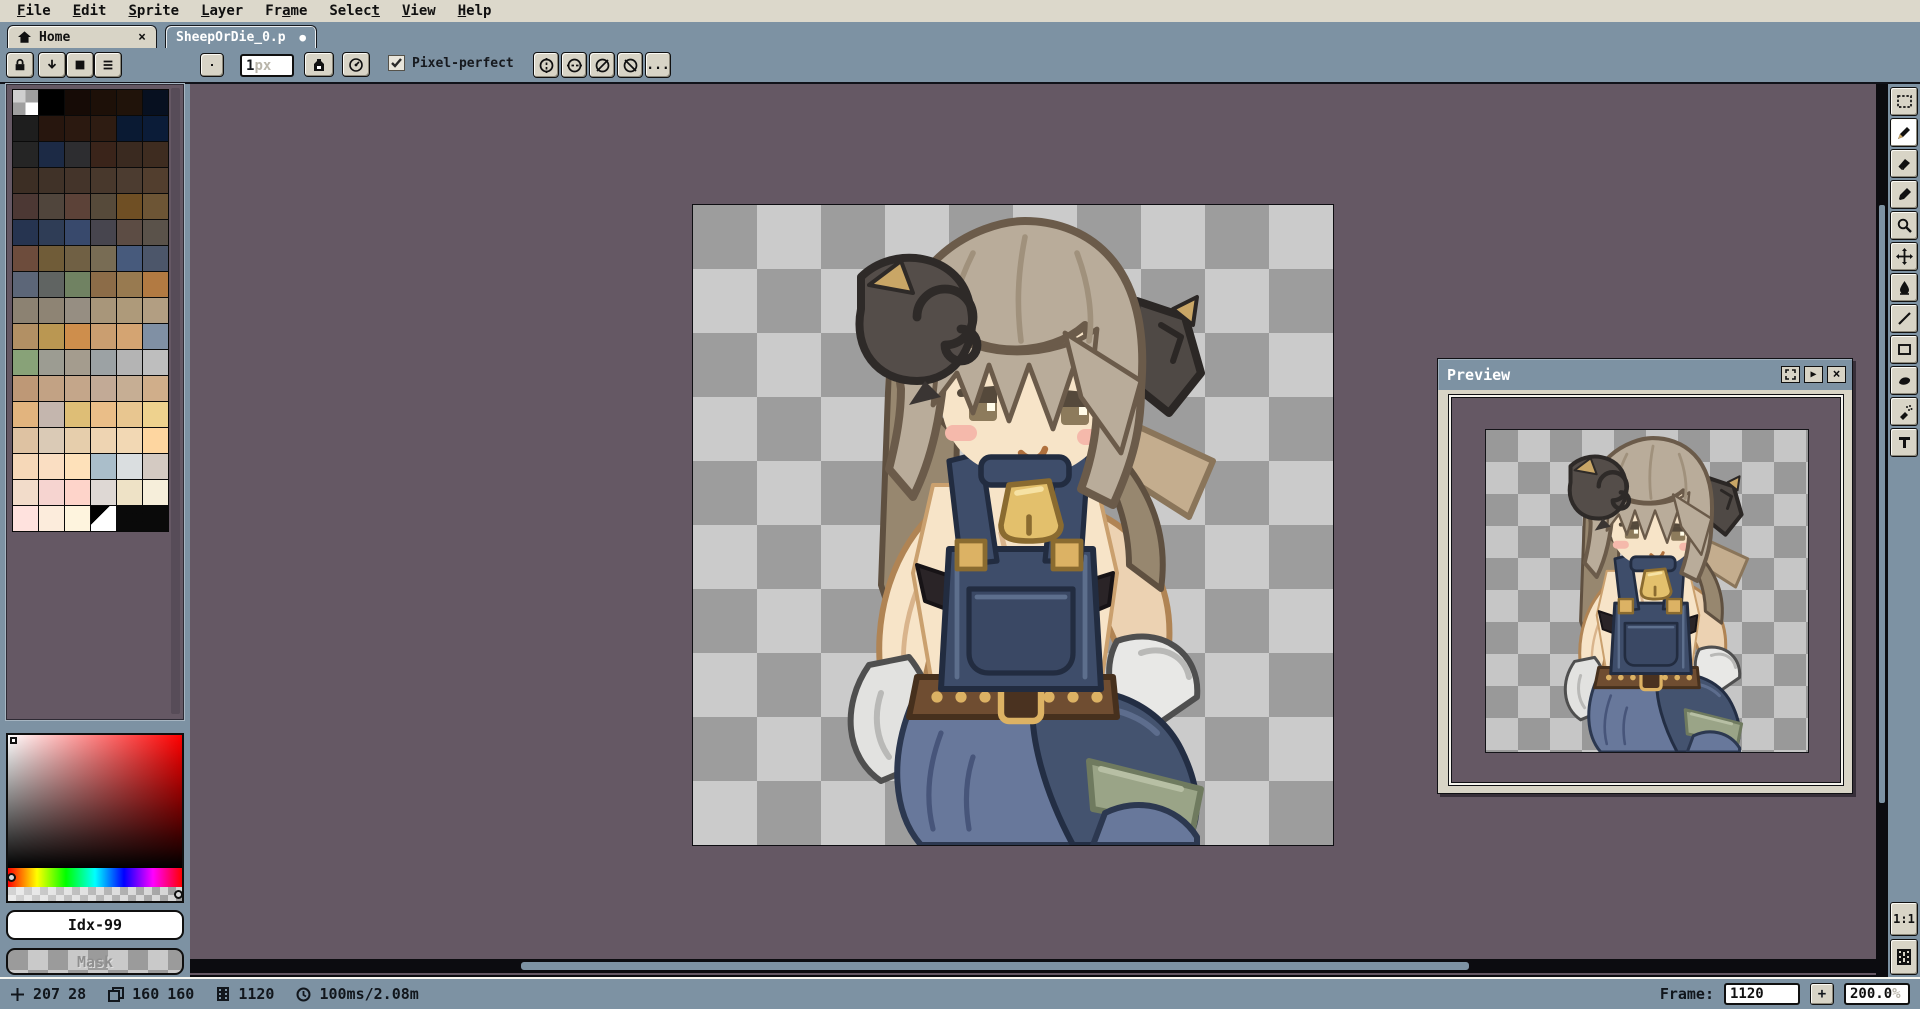 This screenshot has height=1009, width=1920. What do you see at coordinates (241, 36) in the screenshot?
I see `tab-sprite-file: SheepOrDie_0.p ●` at bounding box center [241, 36].